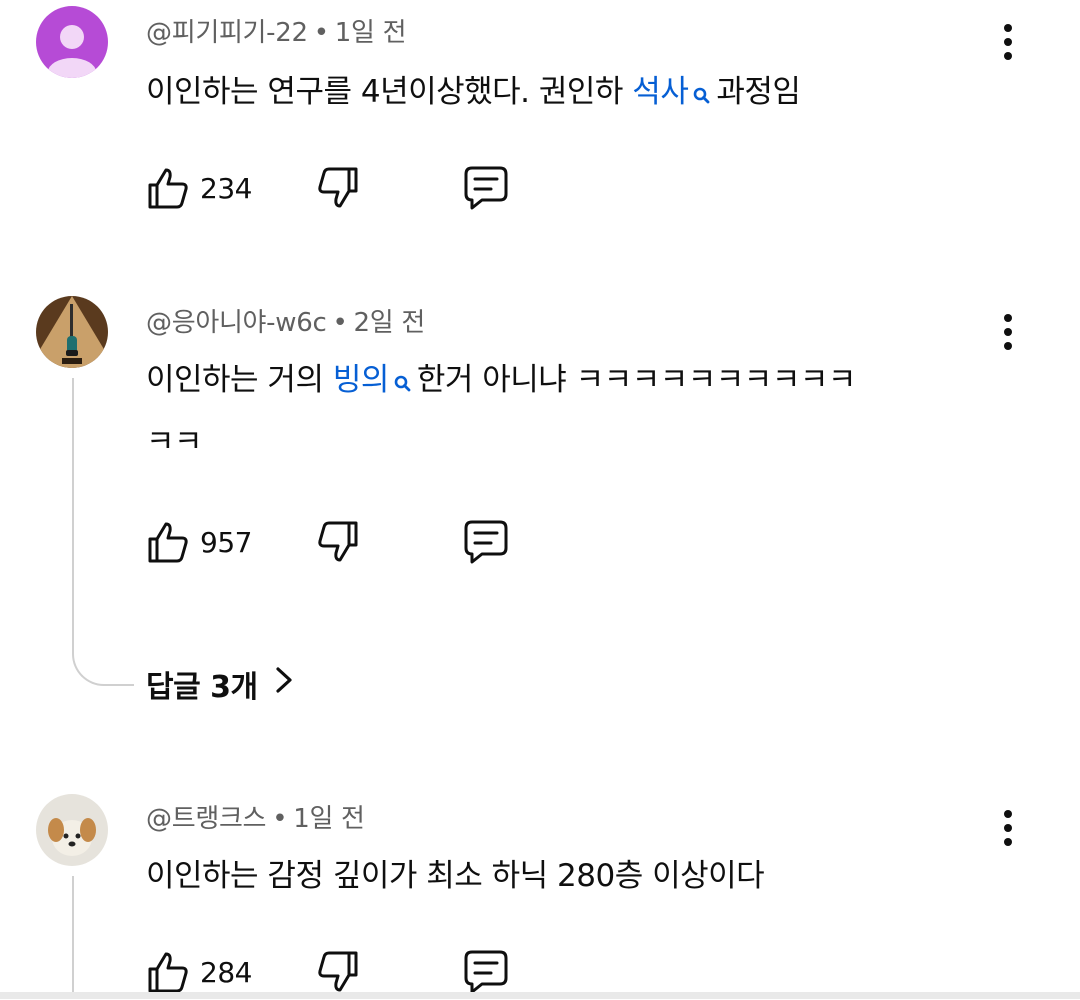  I want to click on like-count: 957, so click(226, 542).